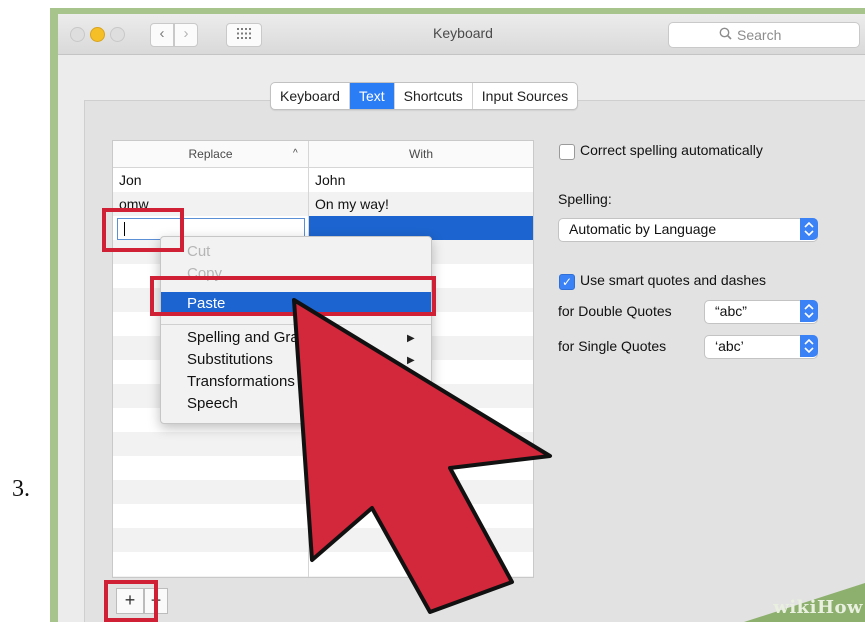 The height and width of the screenshot is (622, 865). Describe the element at coordinates (818, 607) in the screenshot. I see `watermark-text: wikiHow` at that location.